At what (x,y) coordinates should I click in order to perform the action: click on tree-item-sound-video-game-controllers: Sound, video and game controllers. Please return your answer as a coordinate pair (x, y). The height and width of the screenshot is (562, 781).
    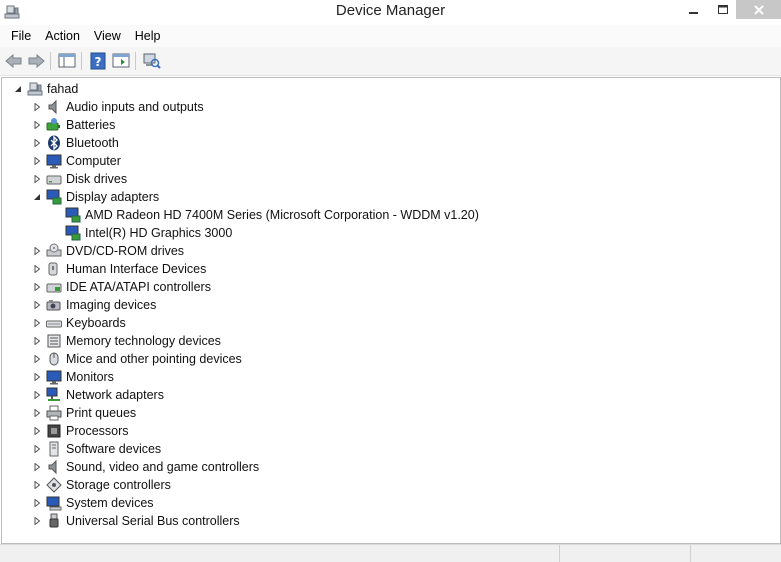
    Looking at the image, I should click on (145, 467).